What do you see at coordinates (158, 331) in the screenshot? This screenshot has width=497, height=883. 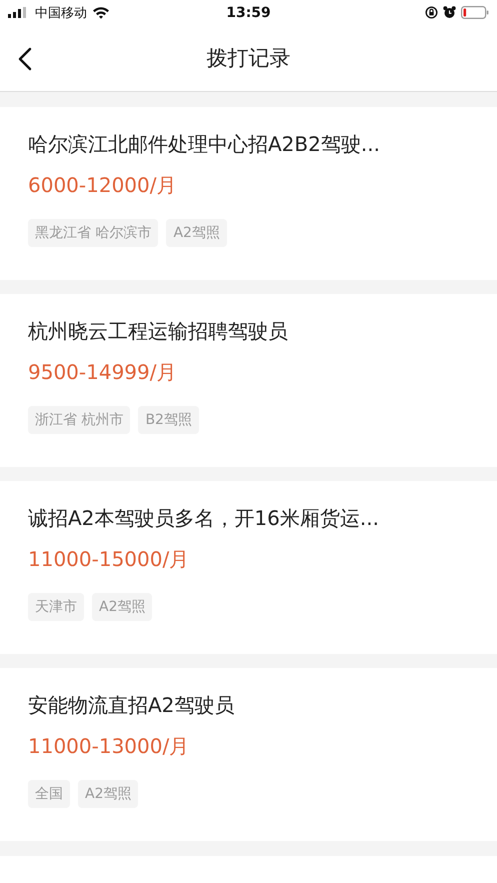 I see `job-title: 杭州晓云工程运输招聘驾驶员` at bounding box center [158, 331].